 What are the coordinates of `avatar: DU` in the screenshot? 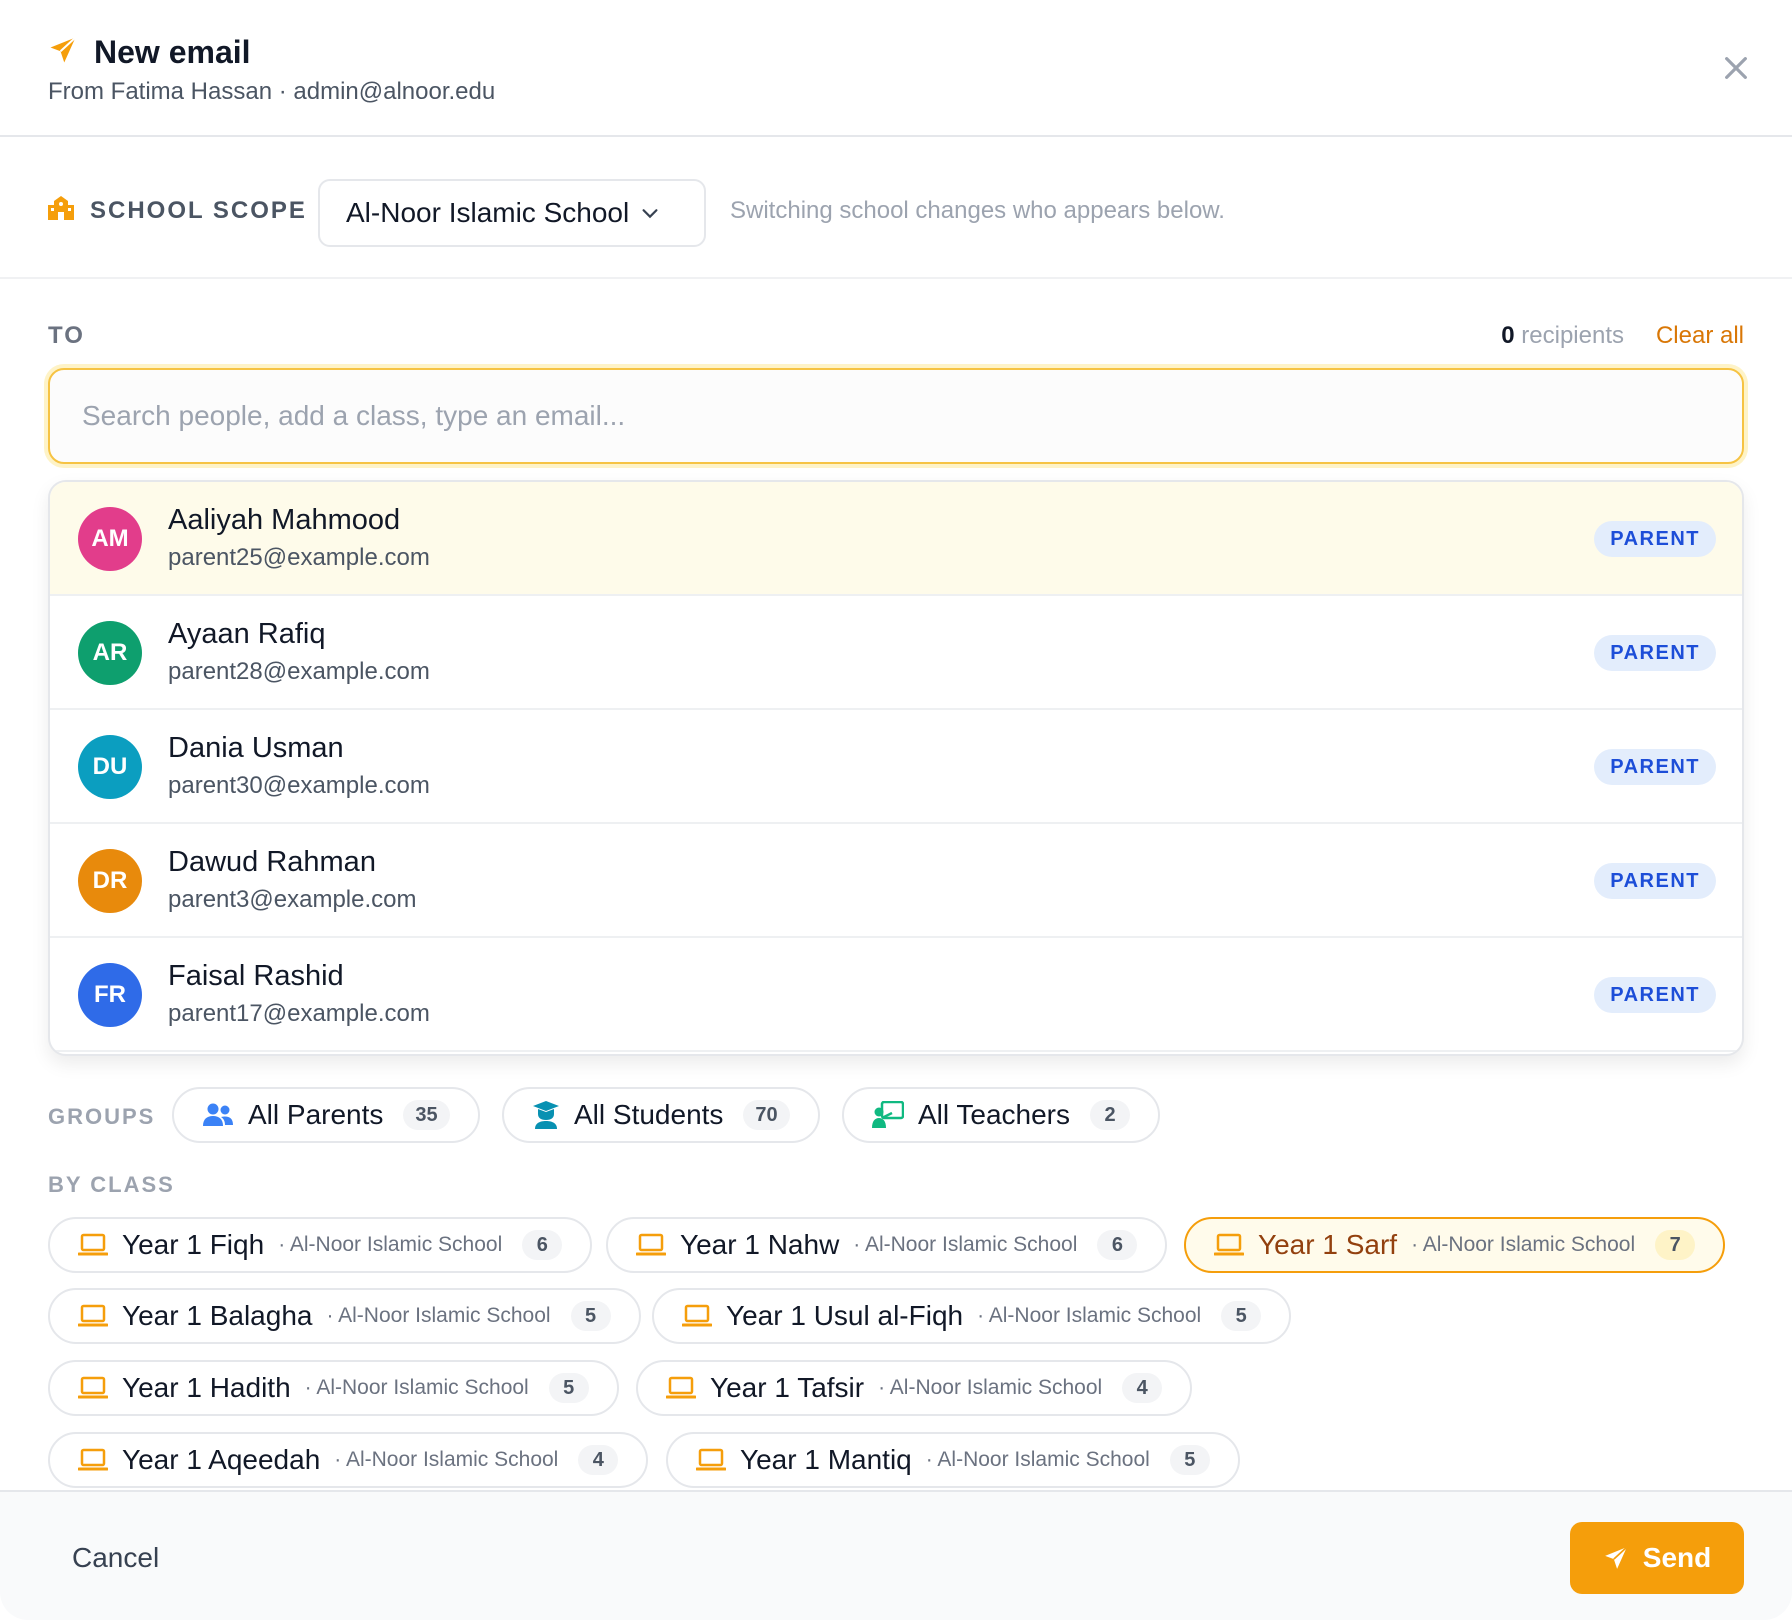 It's located at (110, 767).